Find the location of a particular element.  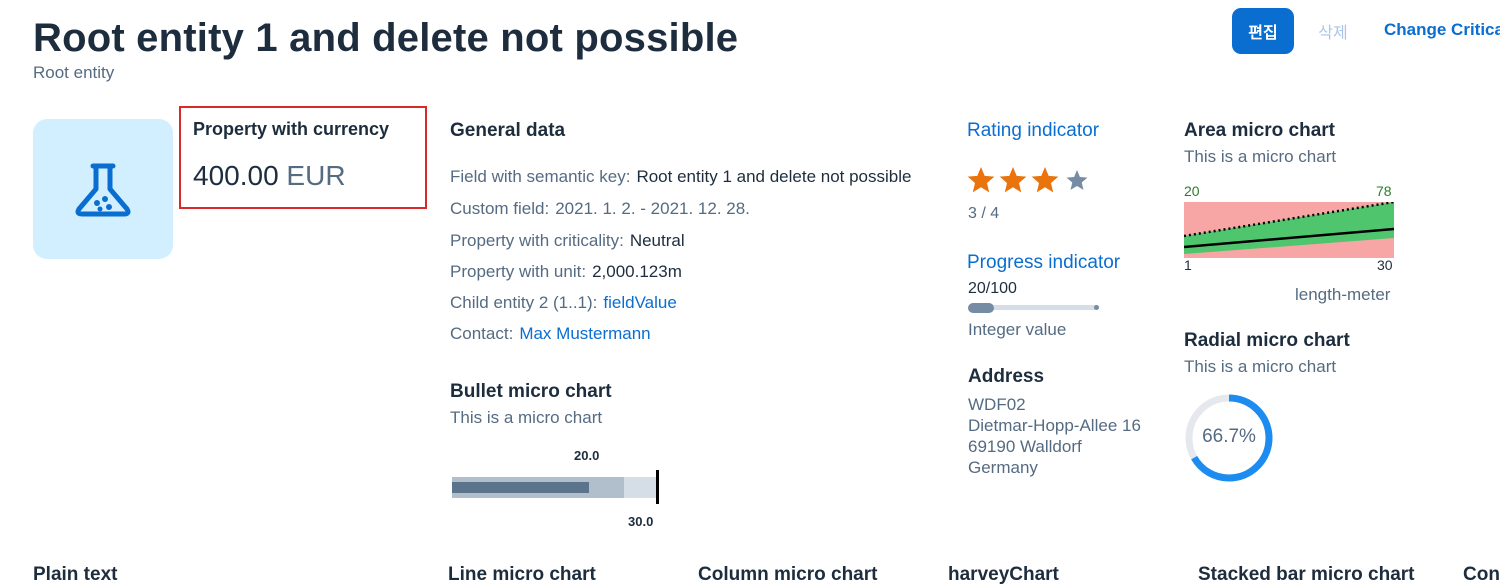

area-chart-subtitle: This is a micro chart is located at coordinates (1260, 156).